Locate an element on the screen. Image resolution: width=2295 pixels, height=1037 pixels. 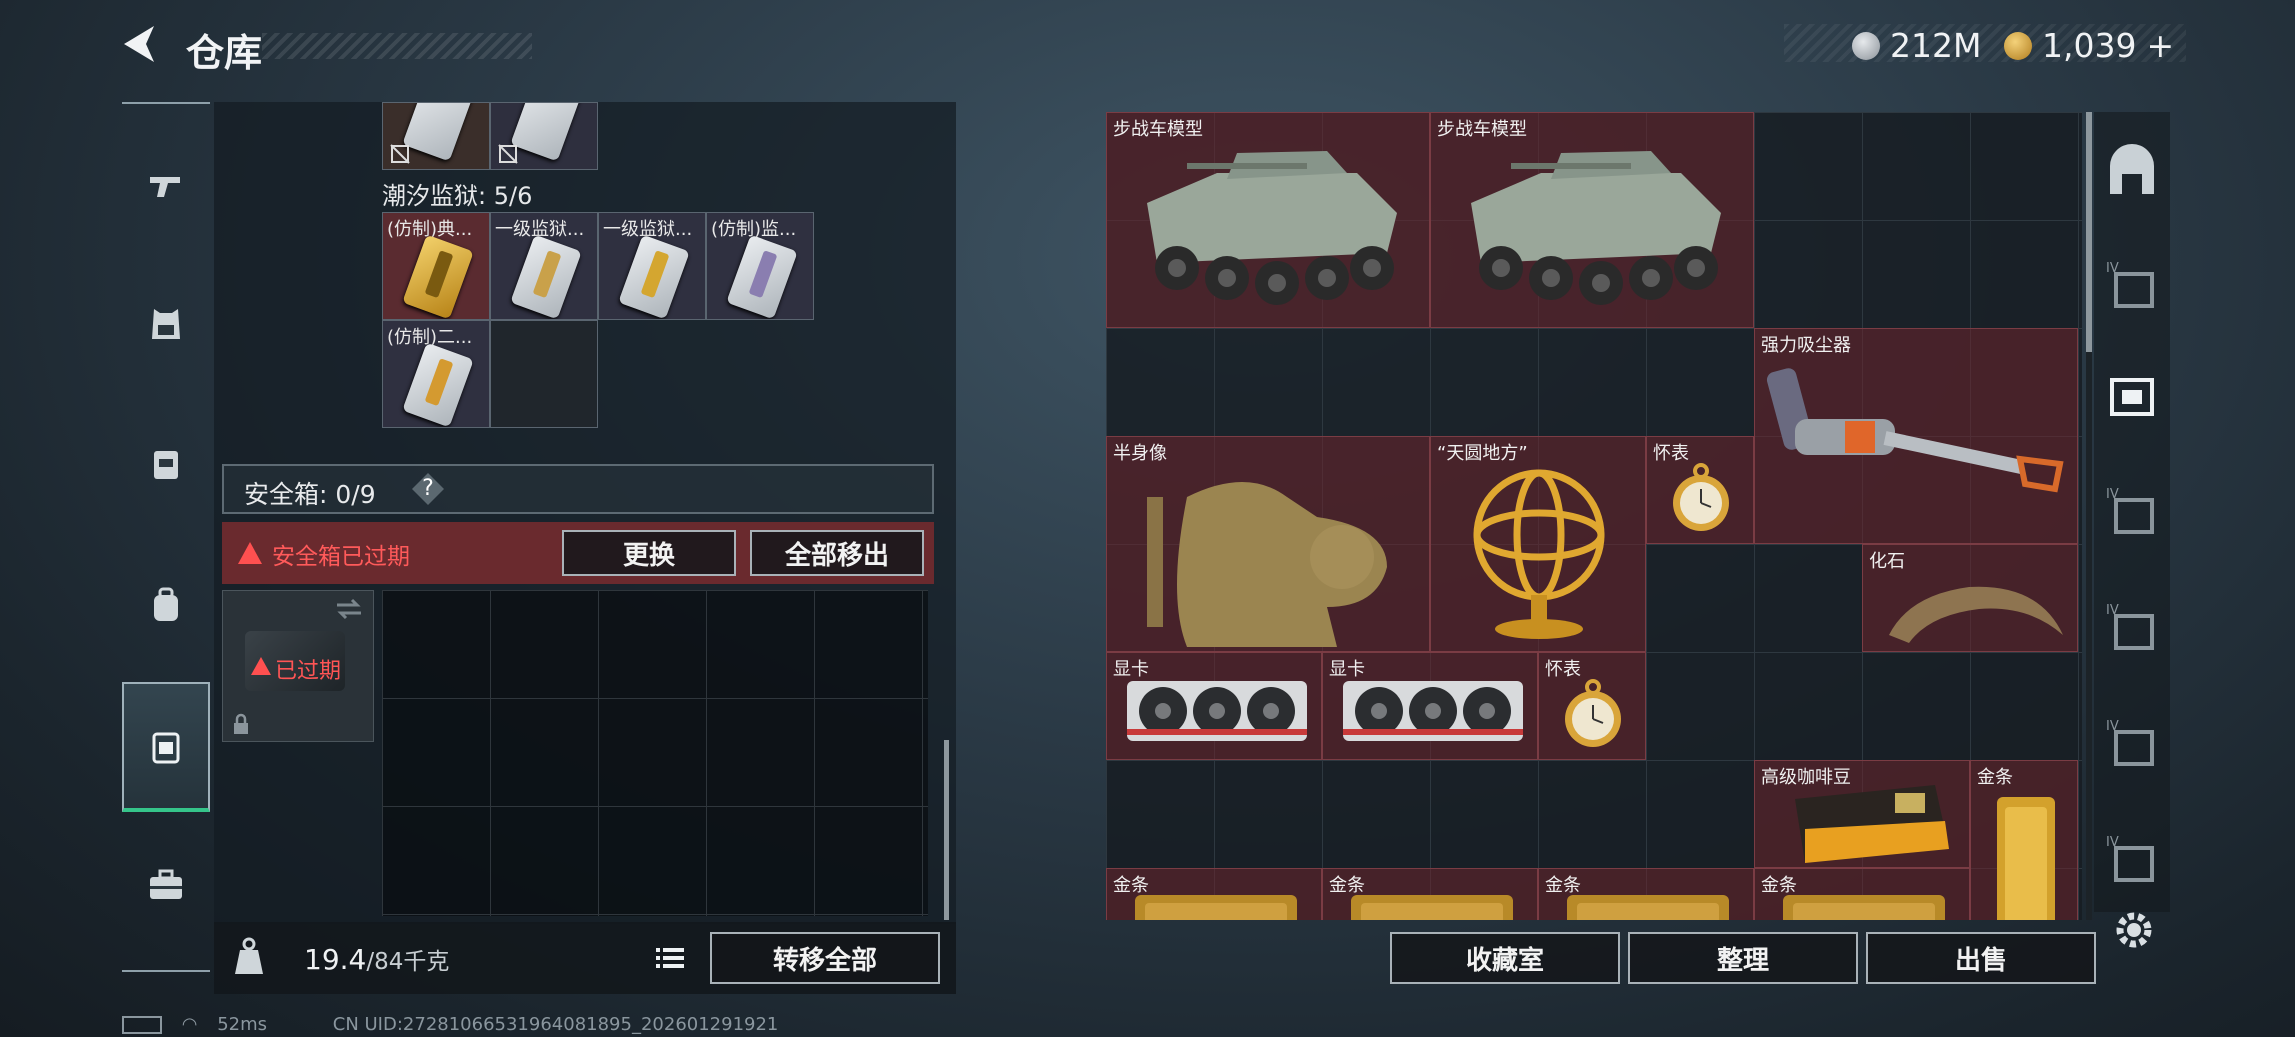
expired-message: 安全箱已过期 is located at coordinates (341, 557).